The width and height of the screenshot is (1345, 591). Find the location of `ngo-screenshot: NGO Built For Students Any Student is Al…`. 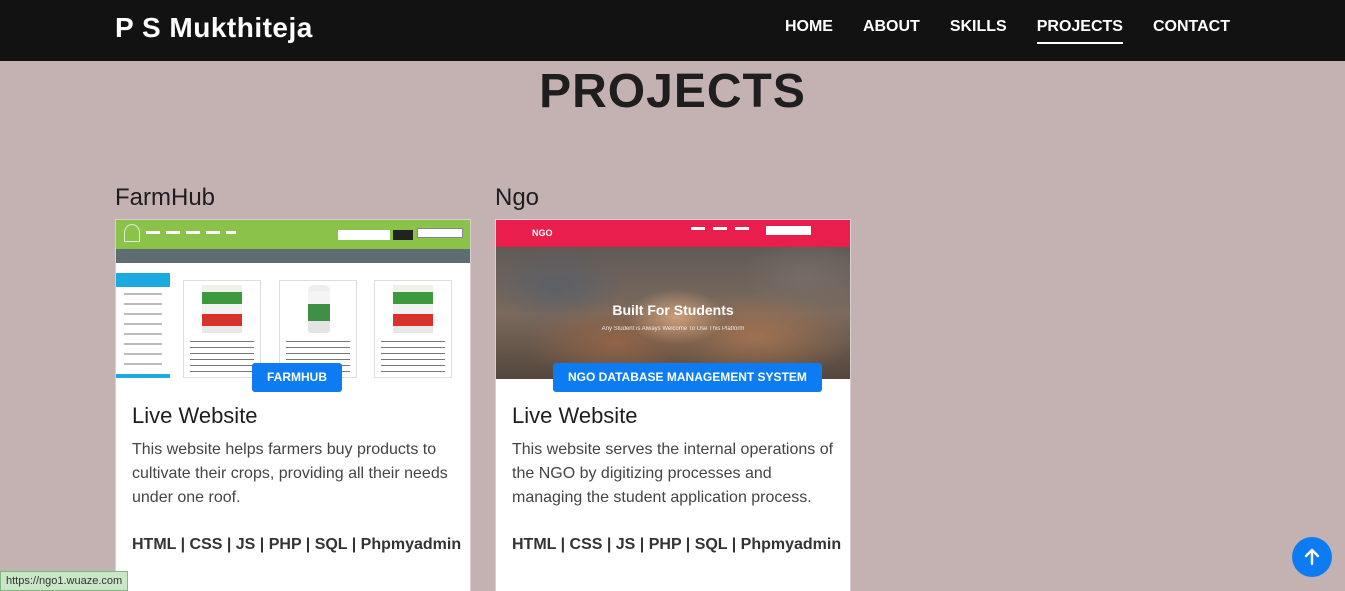

ngo-screenshot: NGO Built For Students Any Student is Al… is located at coordinates (673, 299).